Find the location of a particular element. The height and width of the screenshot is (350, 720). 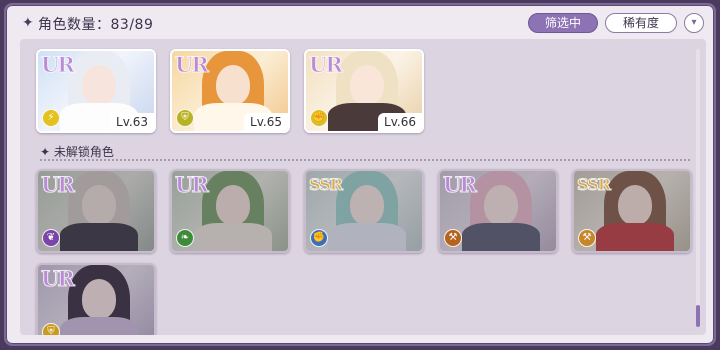

scrollbar-thumb is located at coordinates (698, 316).